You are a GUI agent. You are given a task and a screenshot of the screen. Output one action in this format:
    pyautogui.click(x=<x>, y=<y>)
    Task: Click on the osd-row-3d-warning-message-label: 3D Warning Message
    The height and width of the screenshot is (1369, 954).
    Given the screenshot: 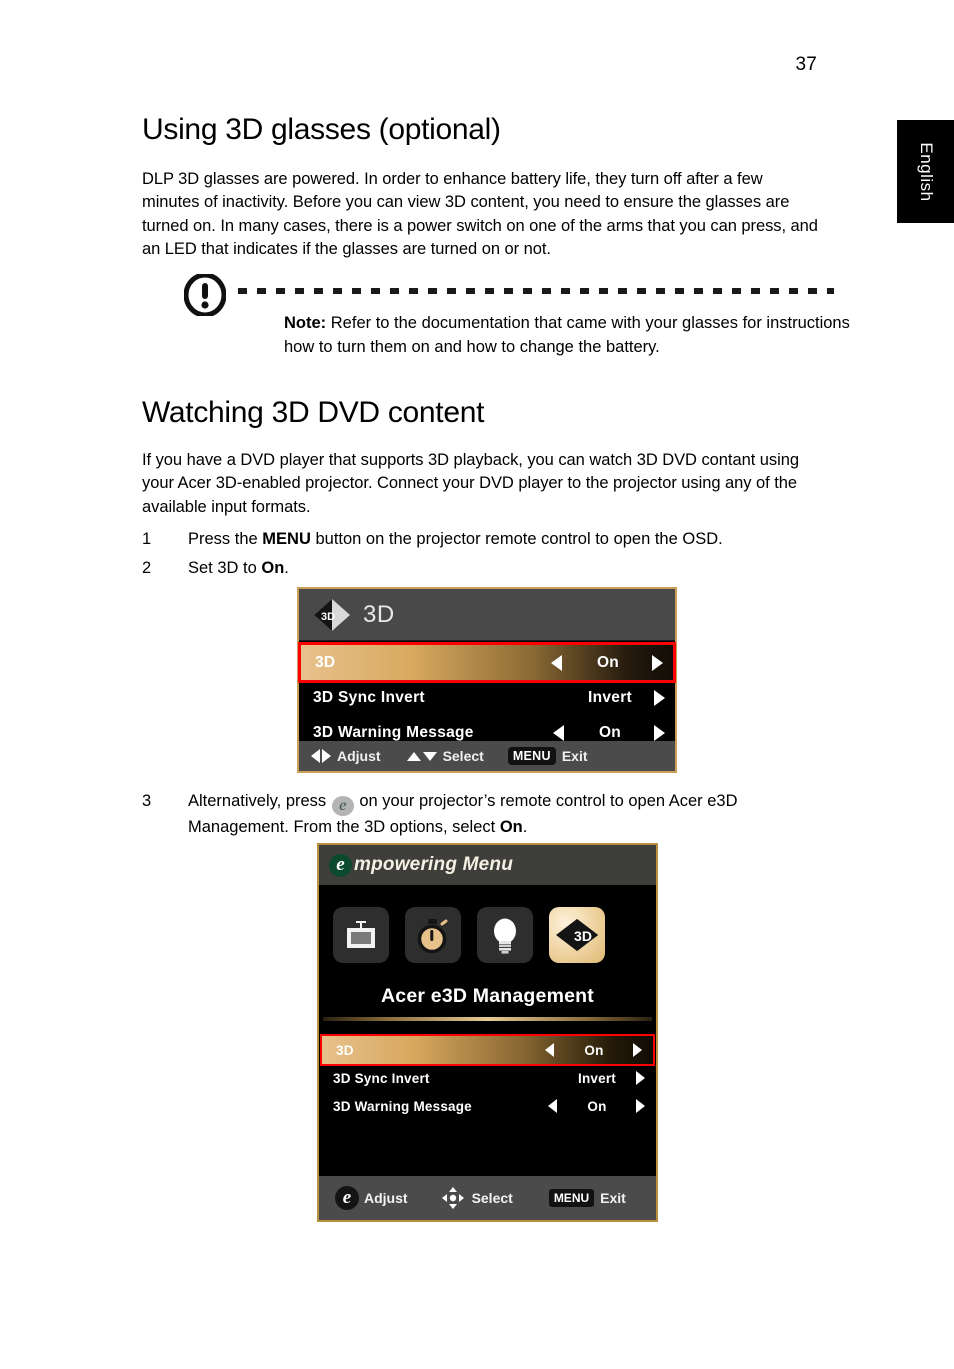 What is the action you would take?
    pyautogui.click(x=393, y=732)
    